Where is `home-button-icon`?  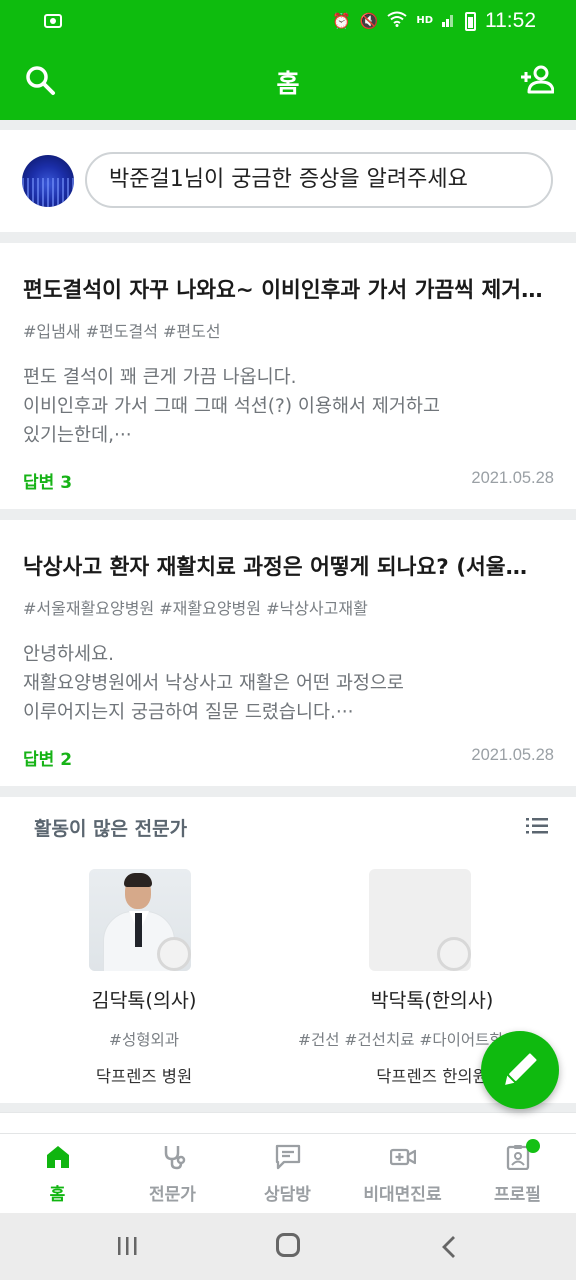 home-button-icon is located at coordinates (288, 1245).